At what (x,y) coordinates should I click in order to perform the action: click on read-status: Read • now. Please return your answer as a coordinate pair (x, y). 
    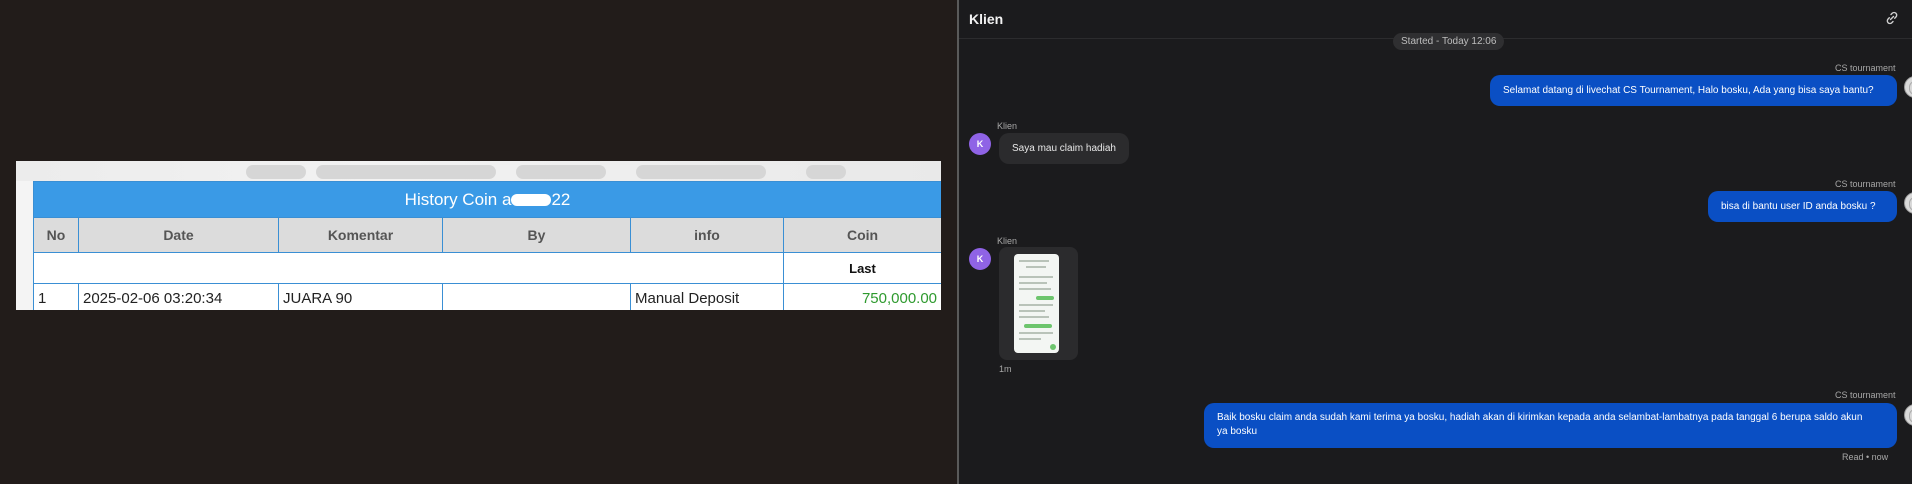
    Looking at the image, I should click on (1865, 457).